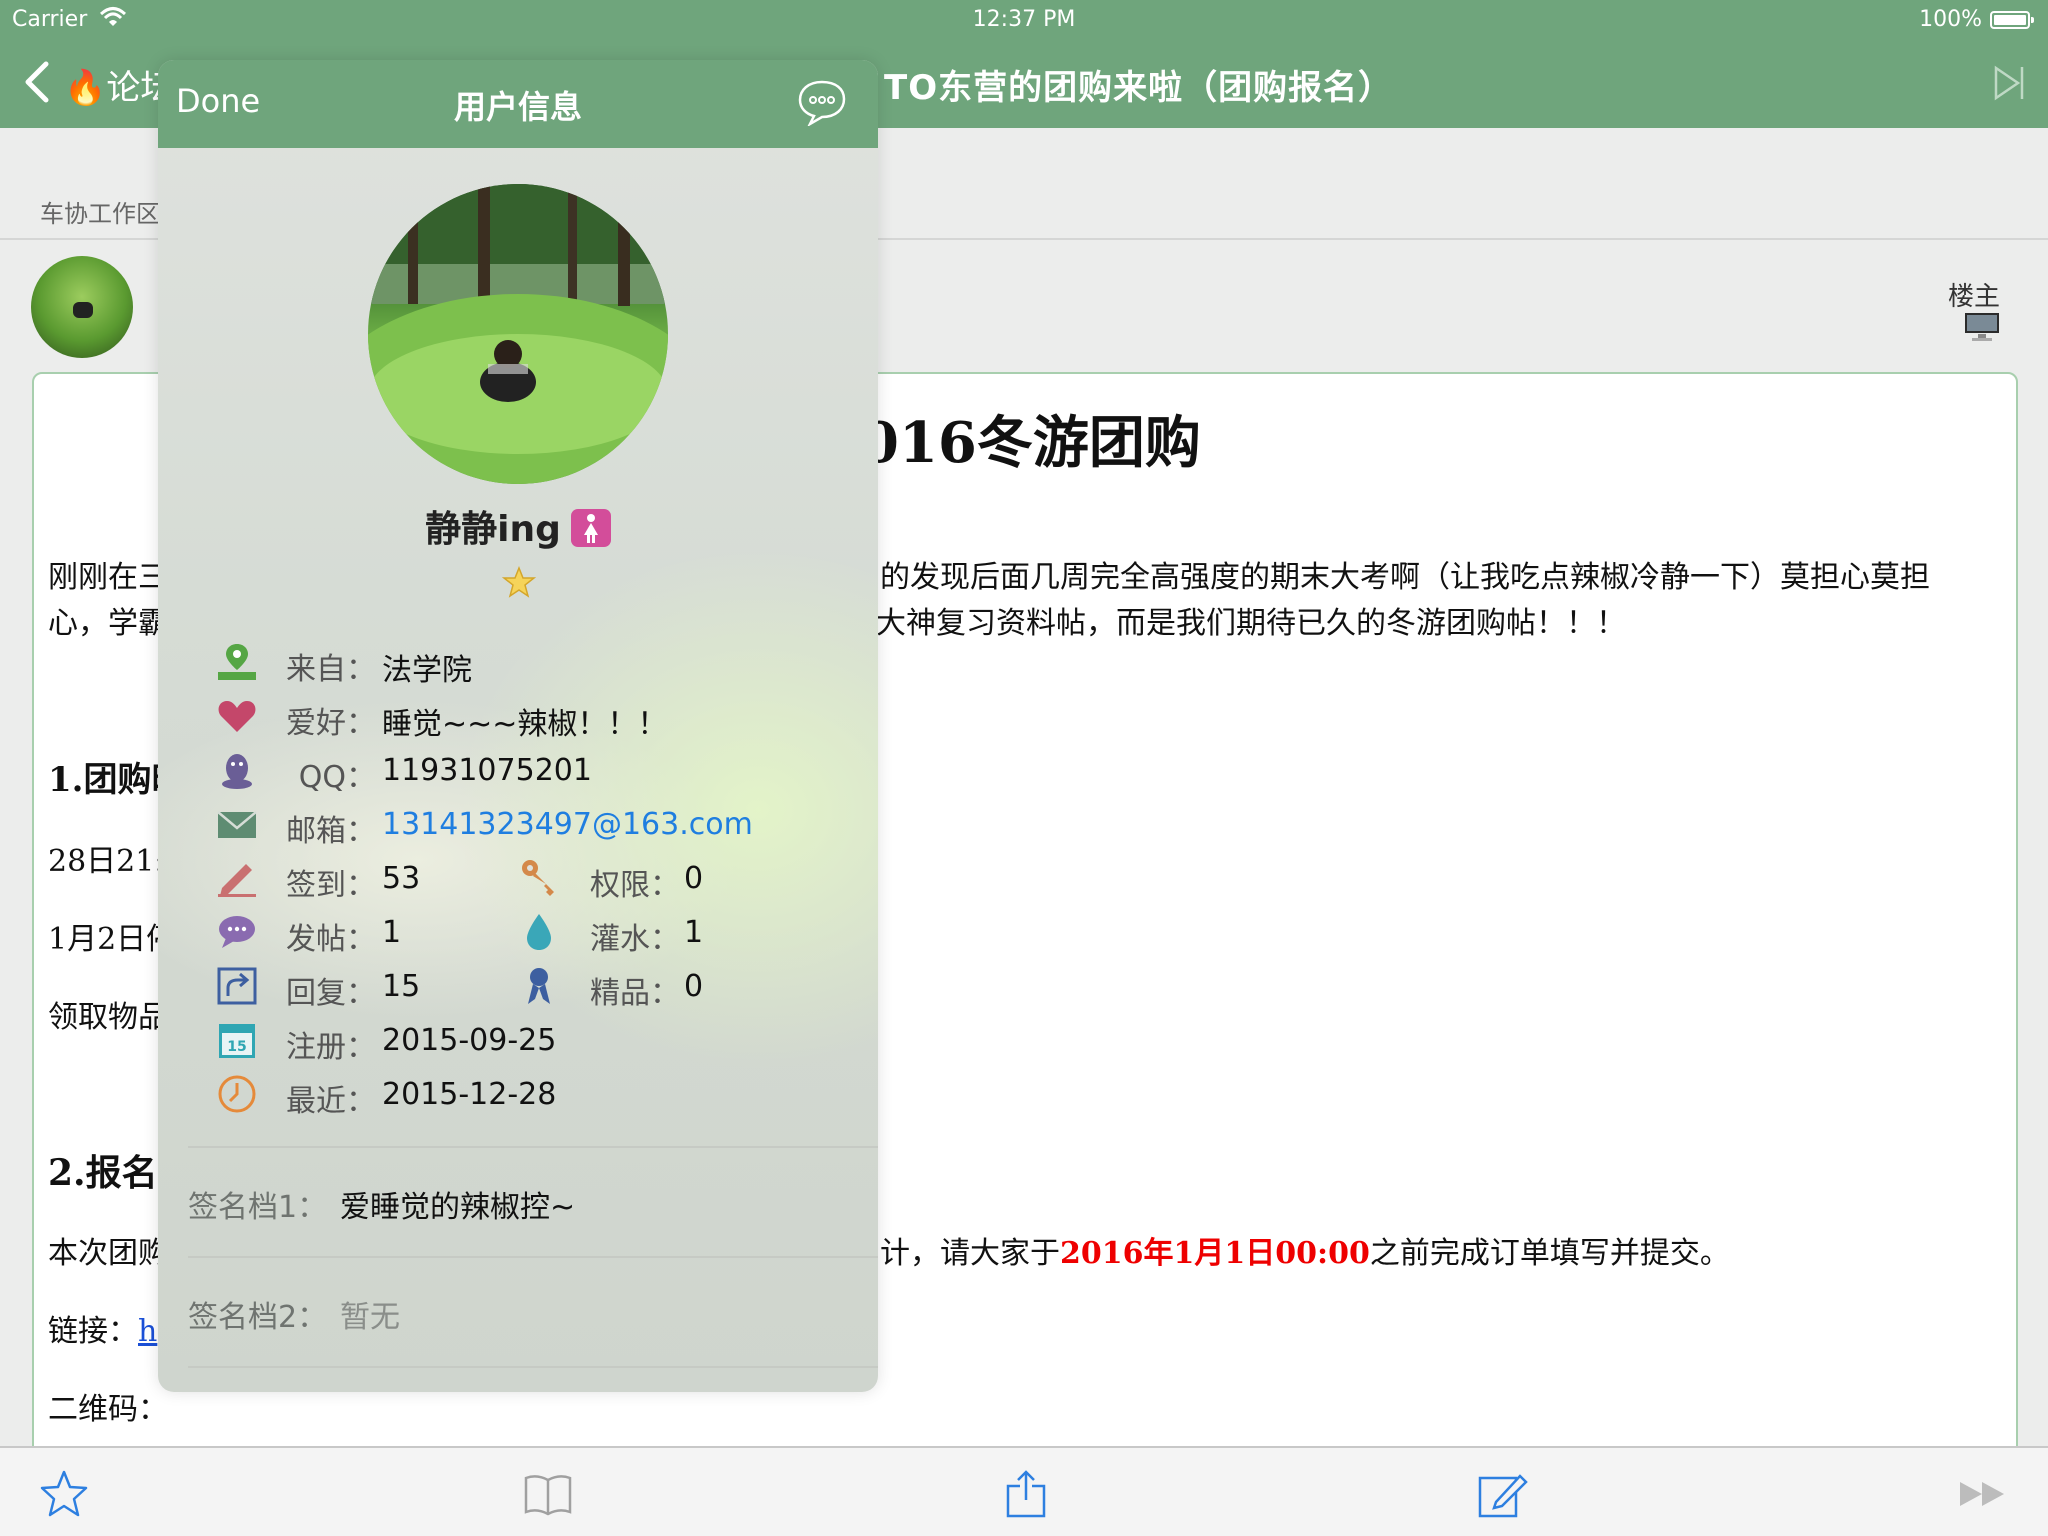  Describe the element at coordinates (370, 1317) in the screenshot. I see `signature2-value: 暂无` at that location.